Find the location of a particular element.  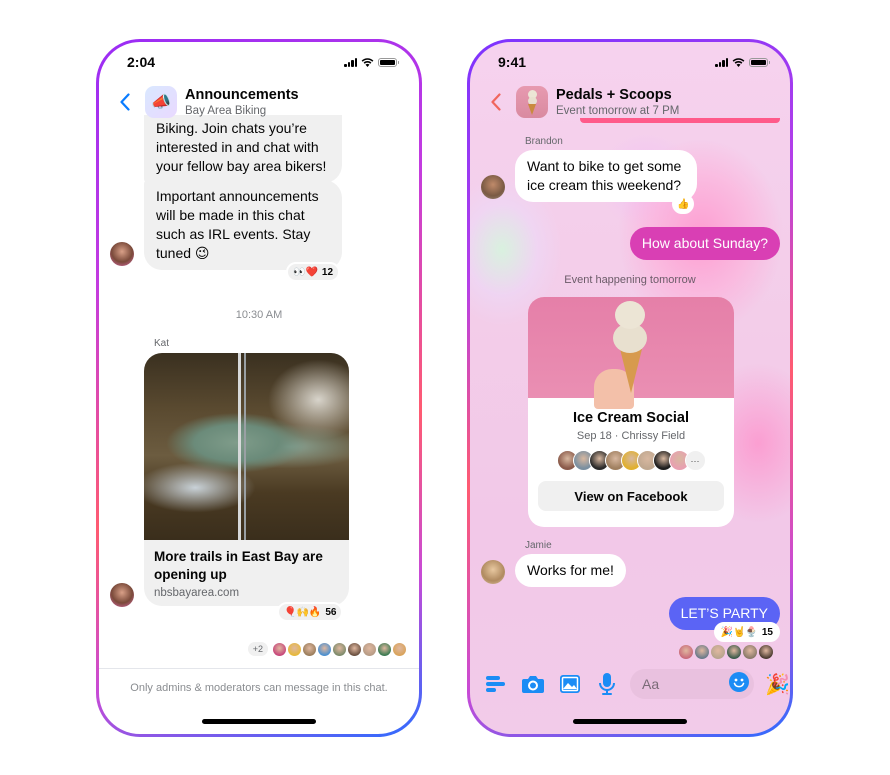

chat-subtitle: Bay Area Biking is located at coordinates (226, 110).